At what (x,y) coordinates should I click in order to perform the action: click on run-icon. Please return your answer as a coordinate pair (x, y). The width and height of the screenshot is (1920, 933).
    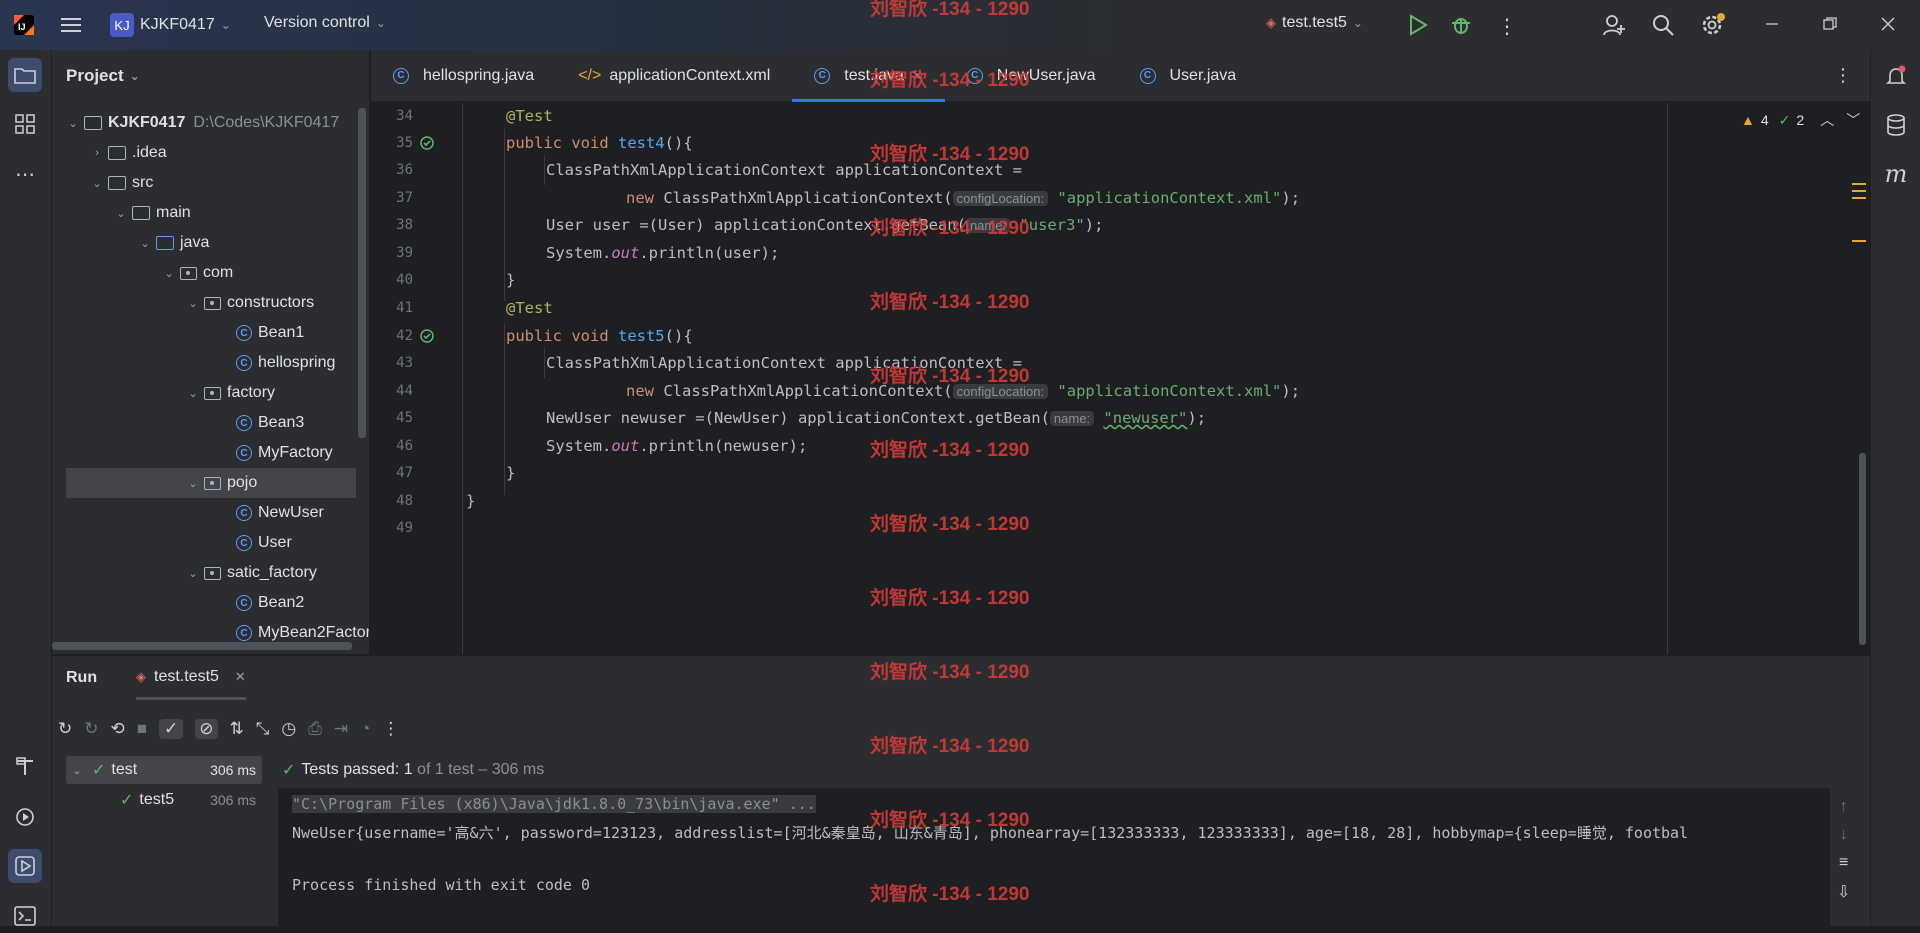
    Looking at the image, I should click on (1418, 25).